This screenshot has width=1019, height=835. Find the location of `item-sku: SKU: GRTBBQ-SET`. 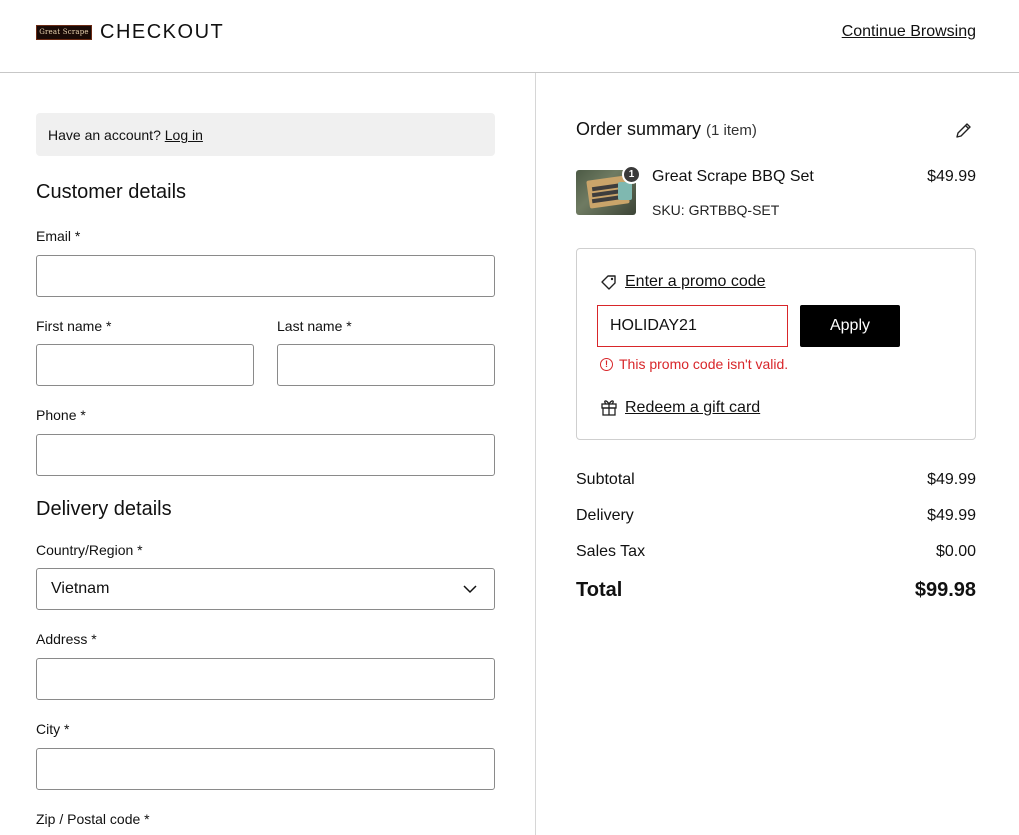

item-sku: SKU: GRTBBQ-SET is located at coordinates (716, 210).